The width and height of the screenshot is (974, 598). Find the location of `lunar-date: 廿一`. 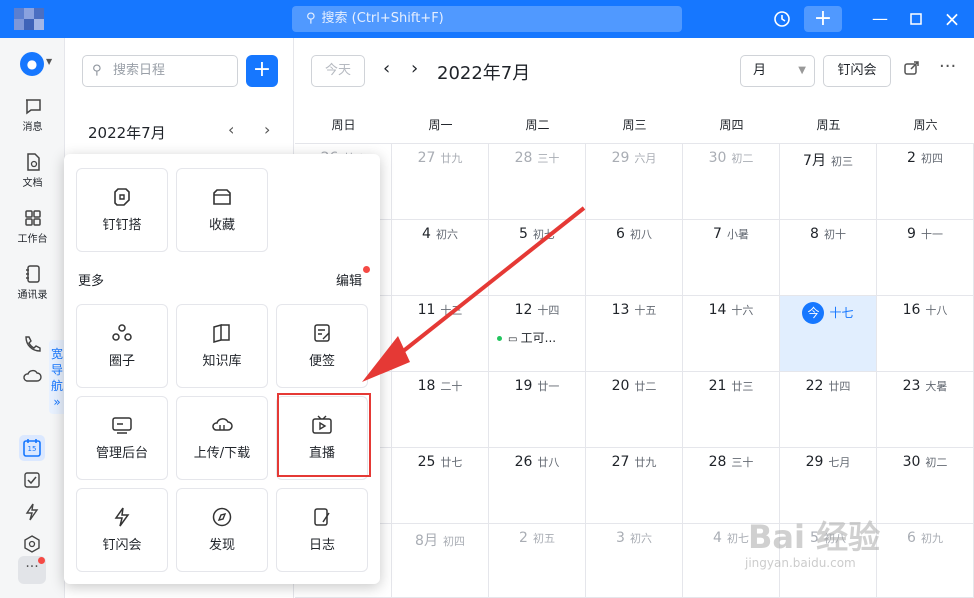

lunar-date: 廿一 is located at coordinates (548, 386).